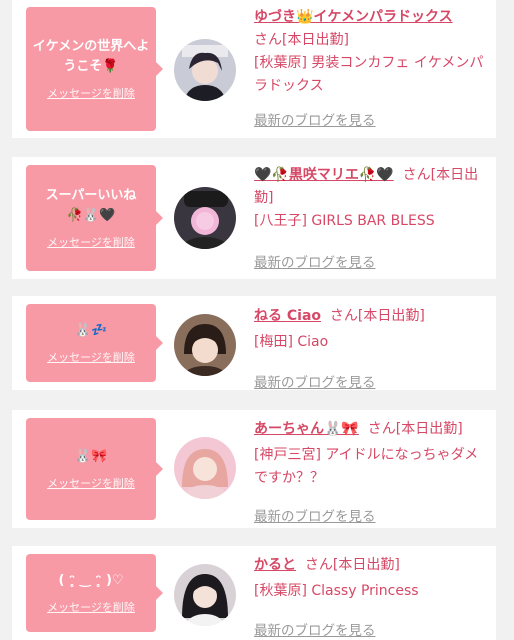 This screenshot has height=640, width=514. What do you see at coordinates (291, 342) in the screenshot?
I see `shop-name: [梅田] Ciao` at bounding box center [291, 342].